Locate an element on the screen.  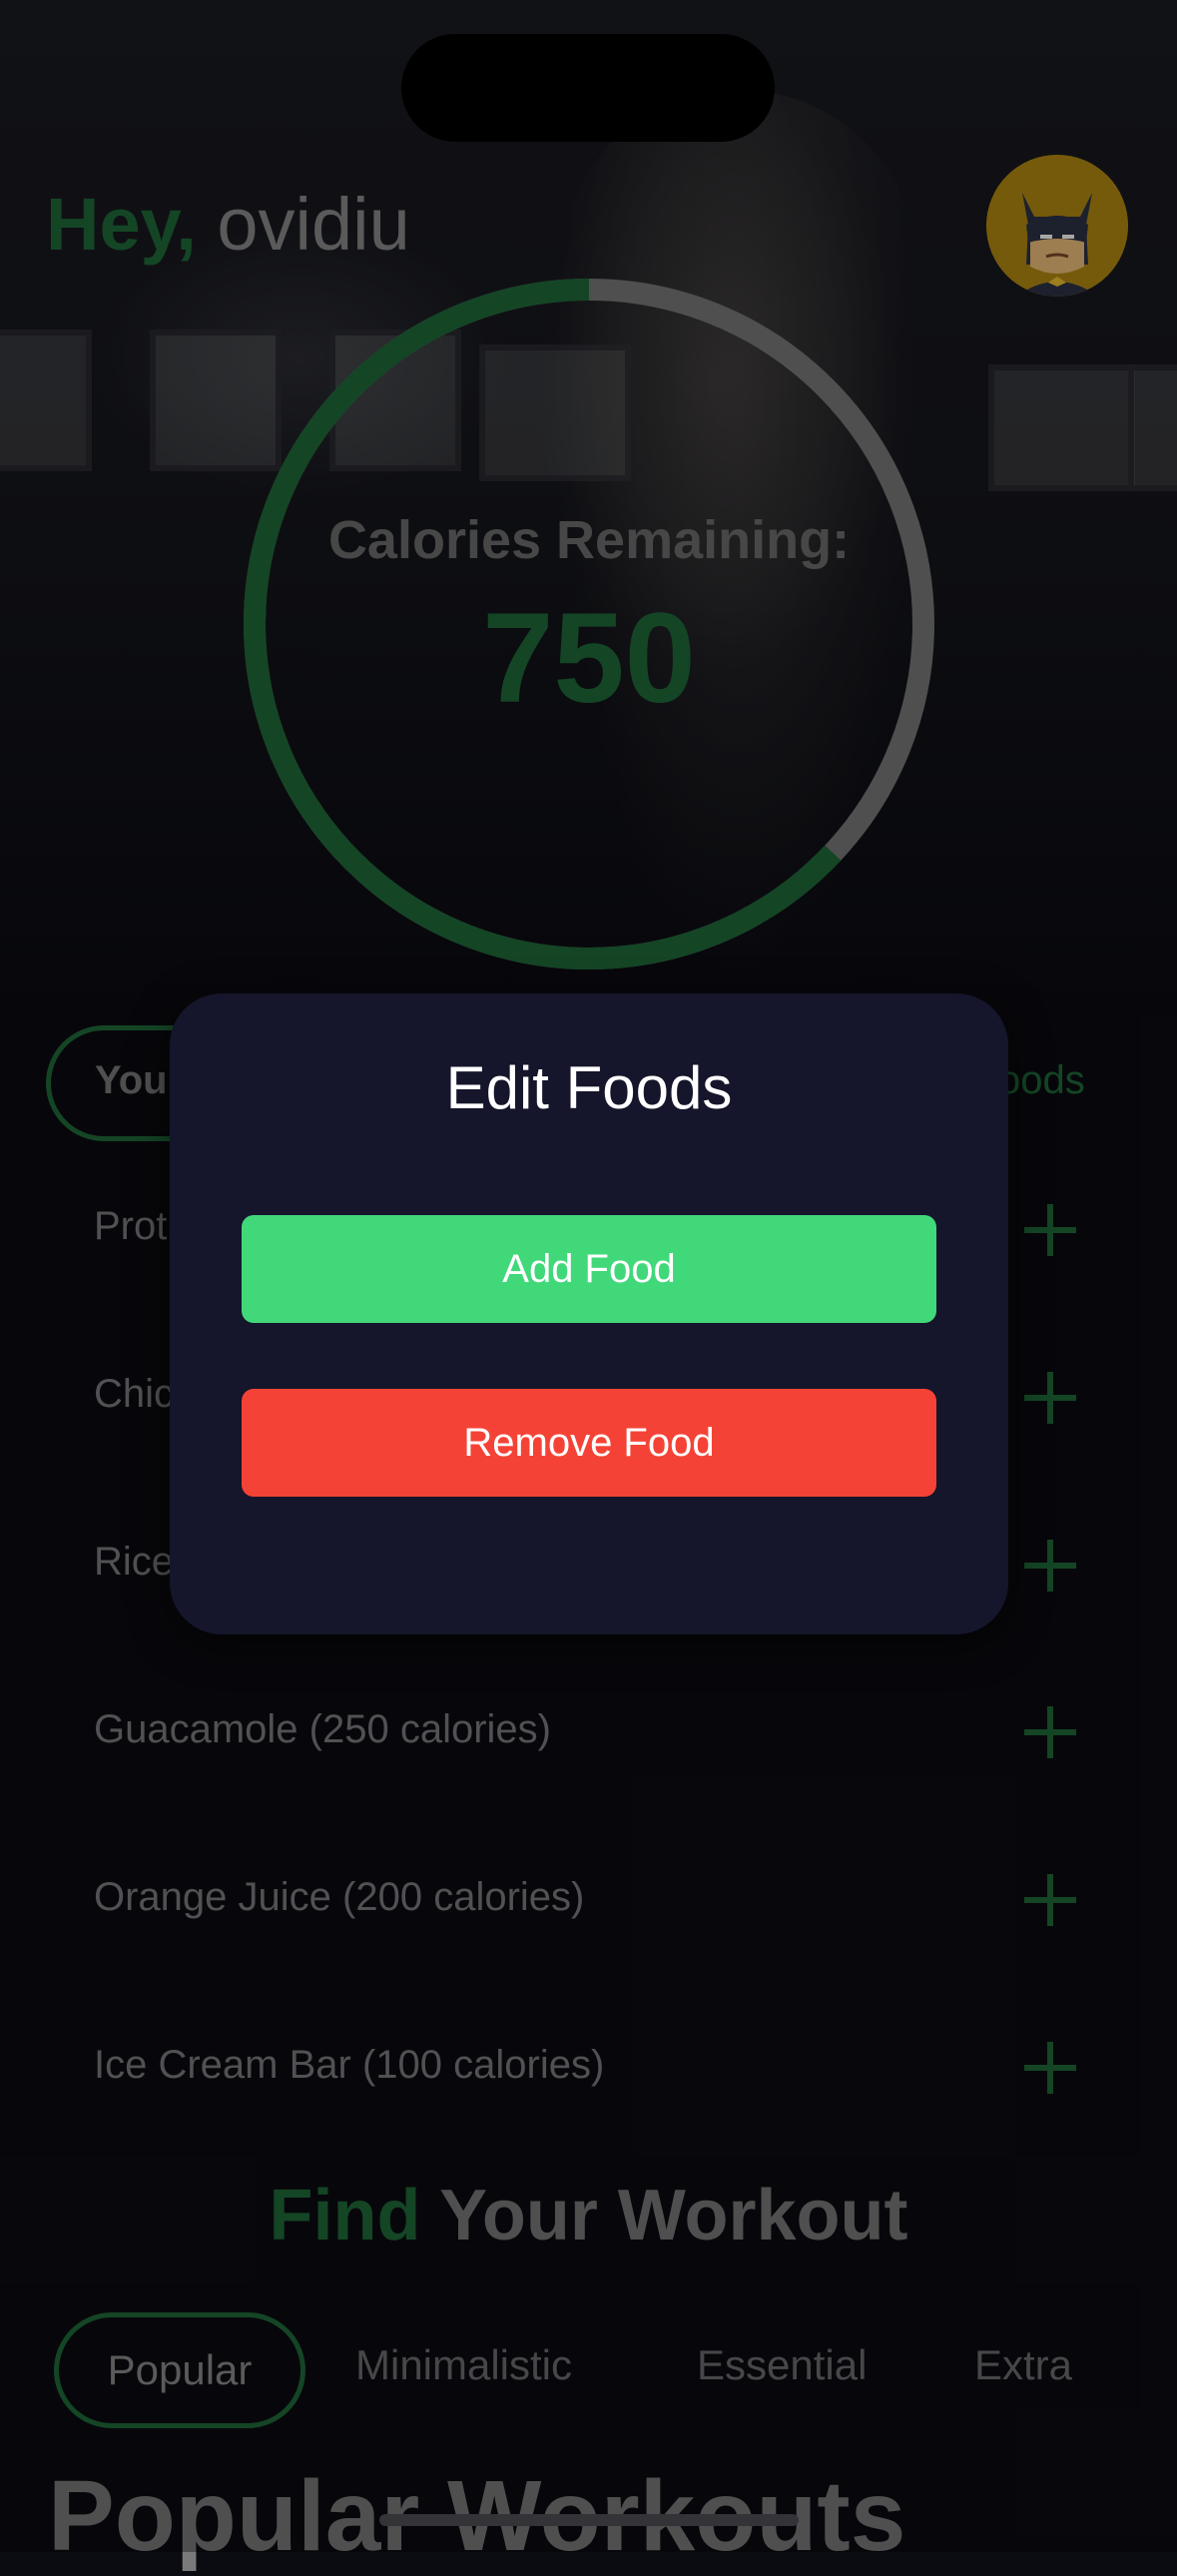
add-food-button: Add Food is located at coordinates (589, 1269).